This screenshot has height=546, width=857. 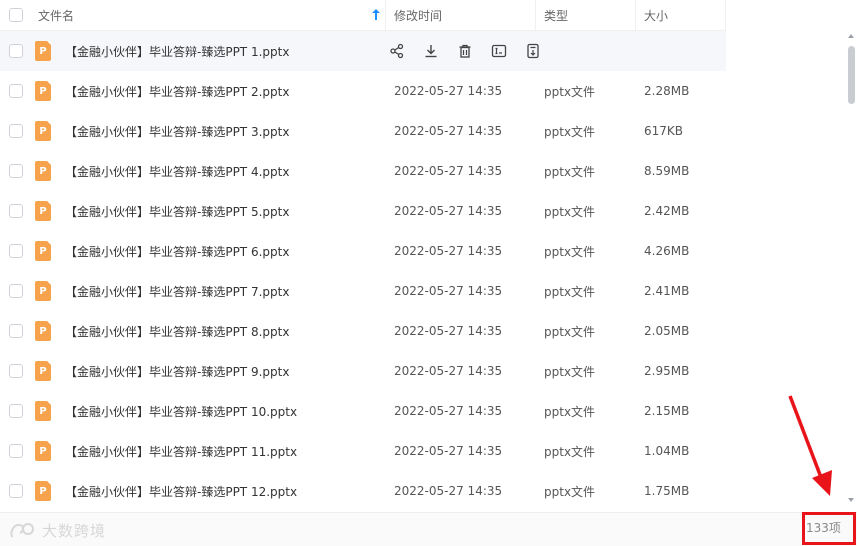 What do you see at coordinates (667, 491) in the screenshot?
I see `file-size: 1.75MB` at bounding box center [667, 491].